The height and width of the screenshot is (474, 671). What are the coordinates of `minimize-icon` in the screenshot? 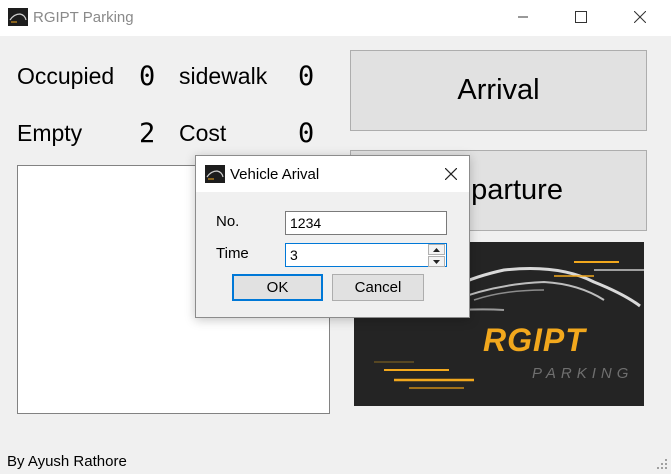 It's located at (523, 17).